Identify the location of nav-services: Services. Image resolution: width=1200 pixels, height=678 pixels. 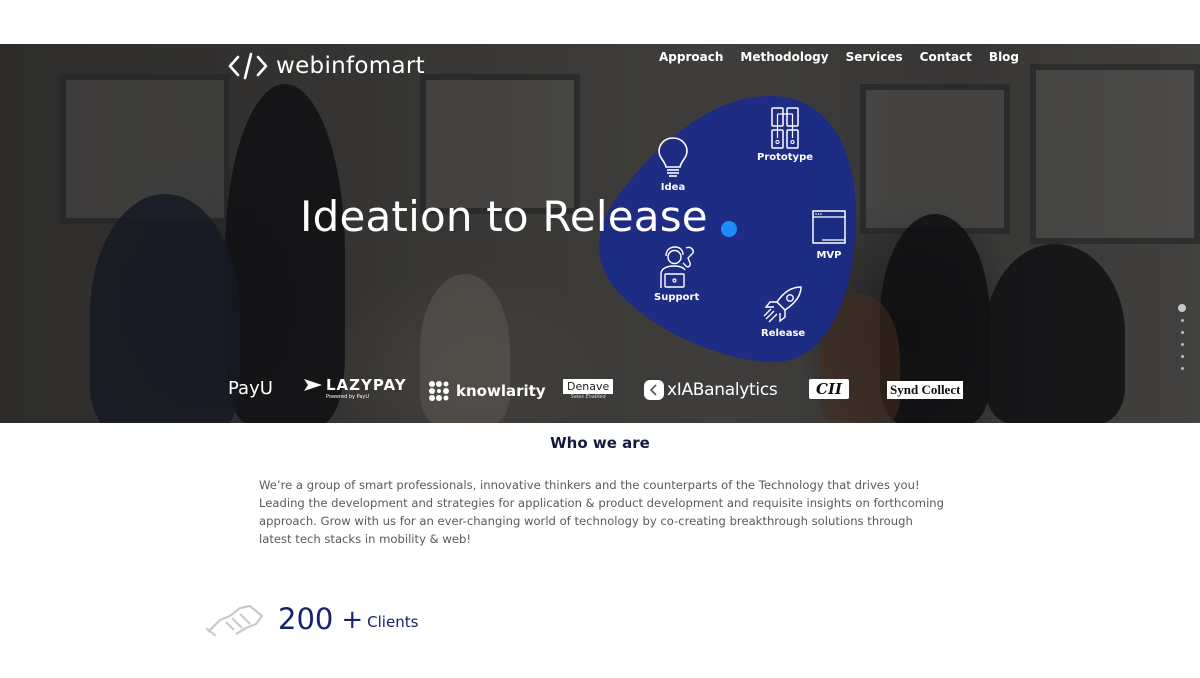
(874, 57).